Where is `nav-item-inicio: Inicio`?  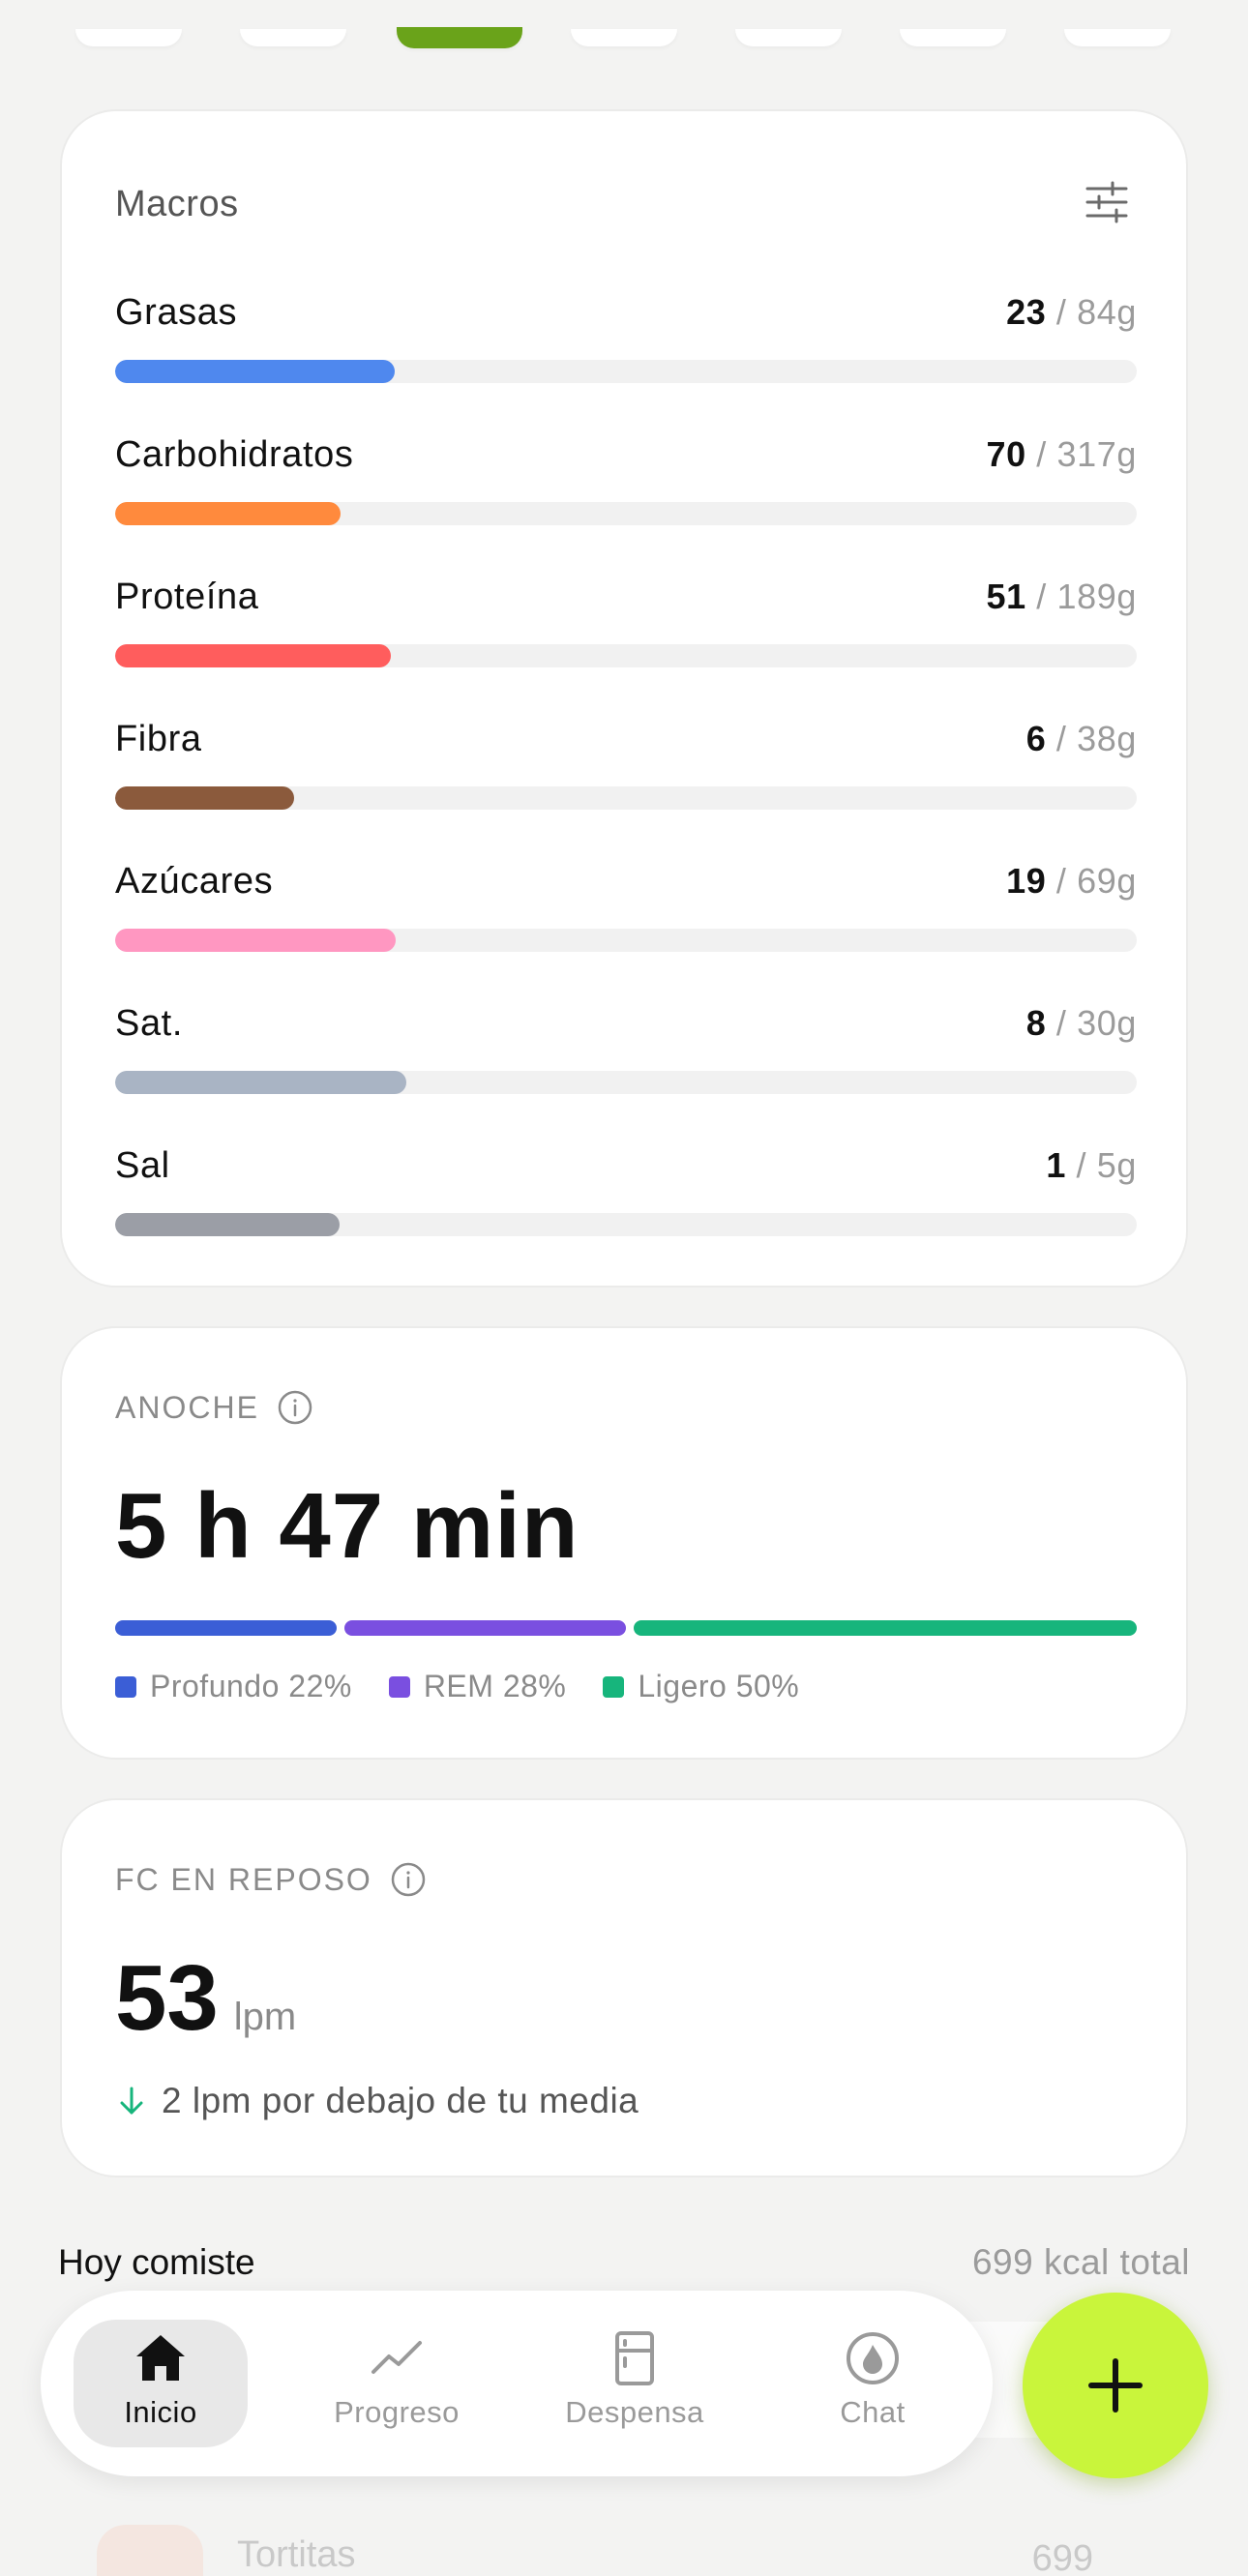
nav-item-inicio: Inicio is located at coordinates (161, 2383).